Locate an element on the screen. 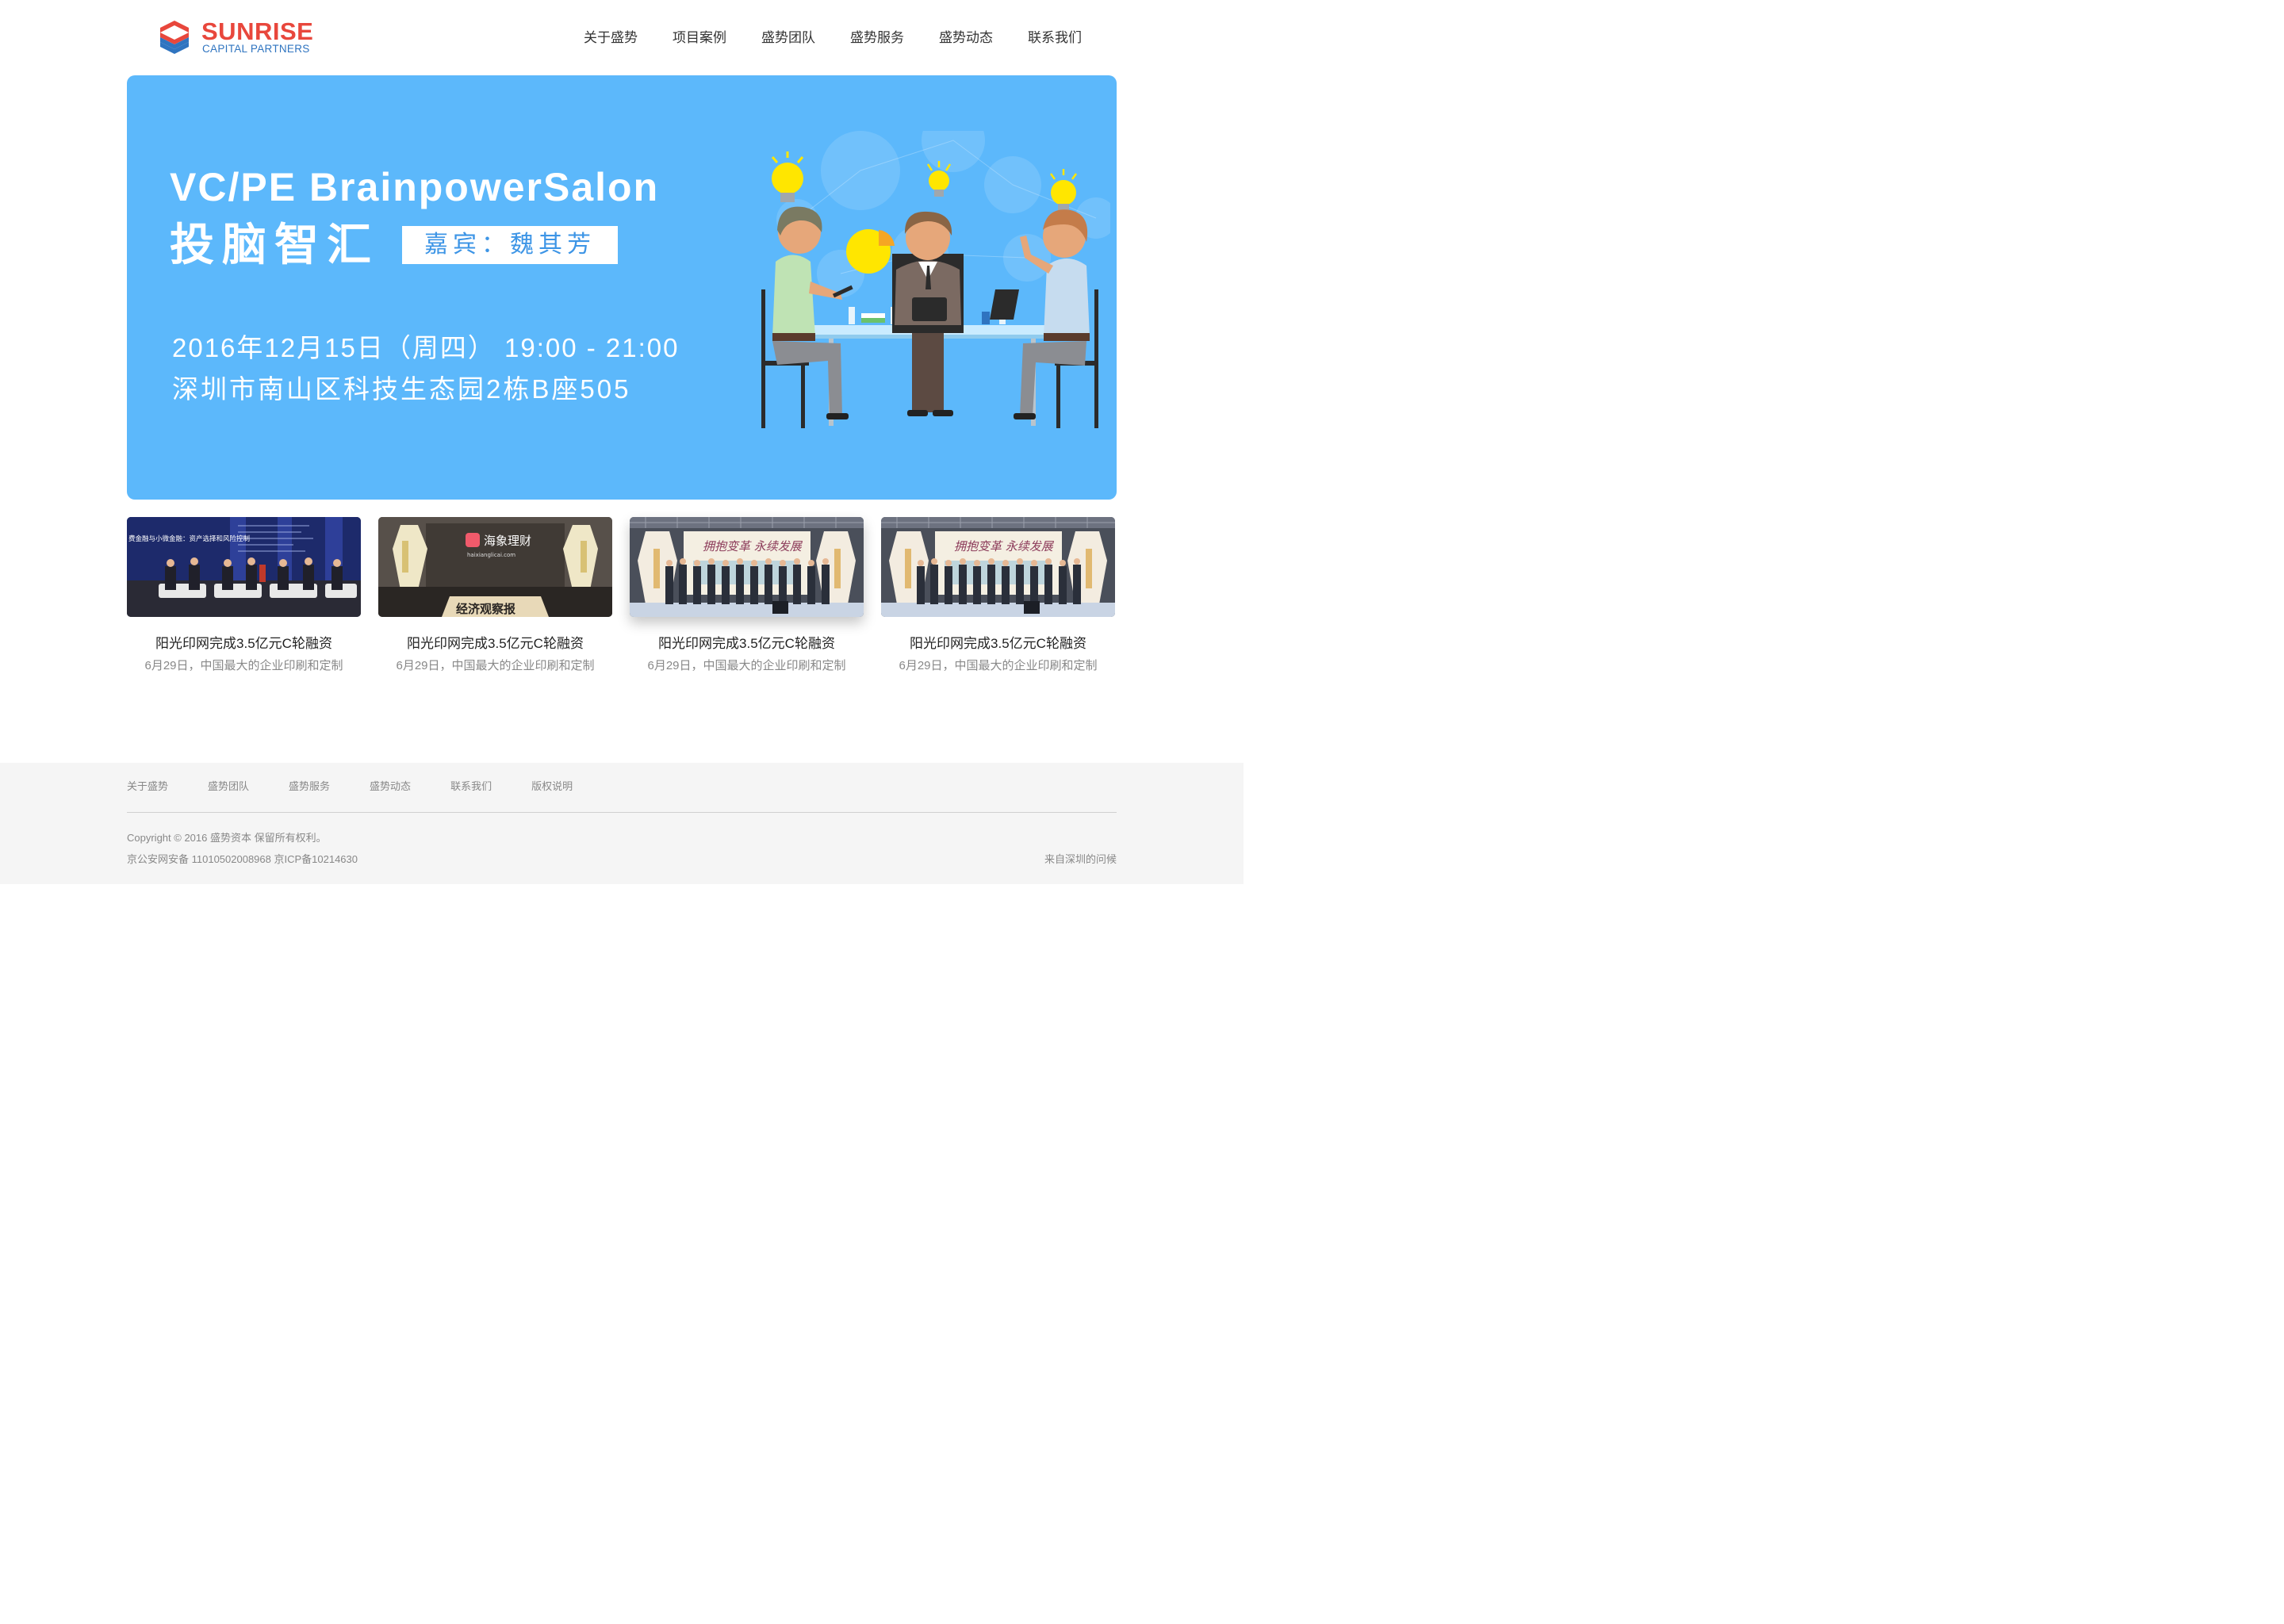  banner-title-cn: 投脑智汇 is located at coordinates (274, 245).